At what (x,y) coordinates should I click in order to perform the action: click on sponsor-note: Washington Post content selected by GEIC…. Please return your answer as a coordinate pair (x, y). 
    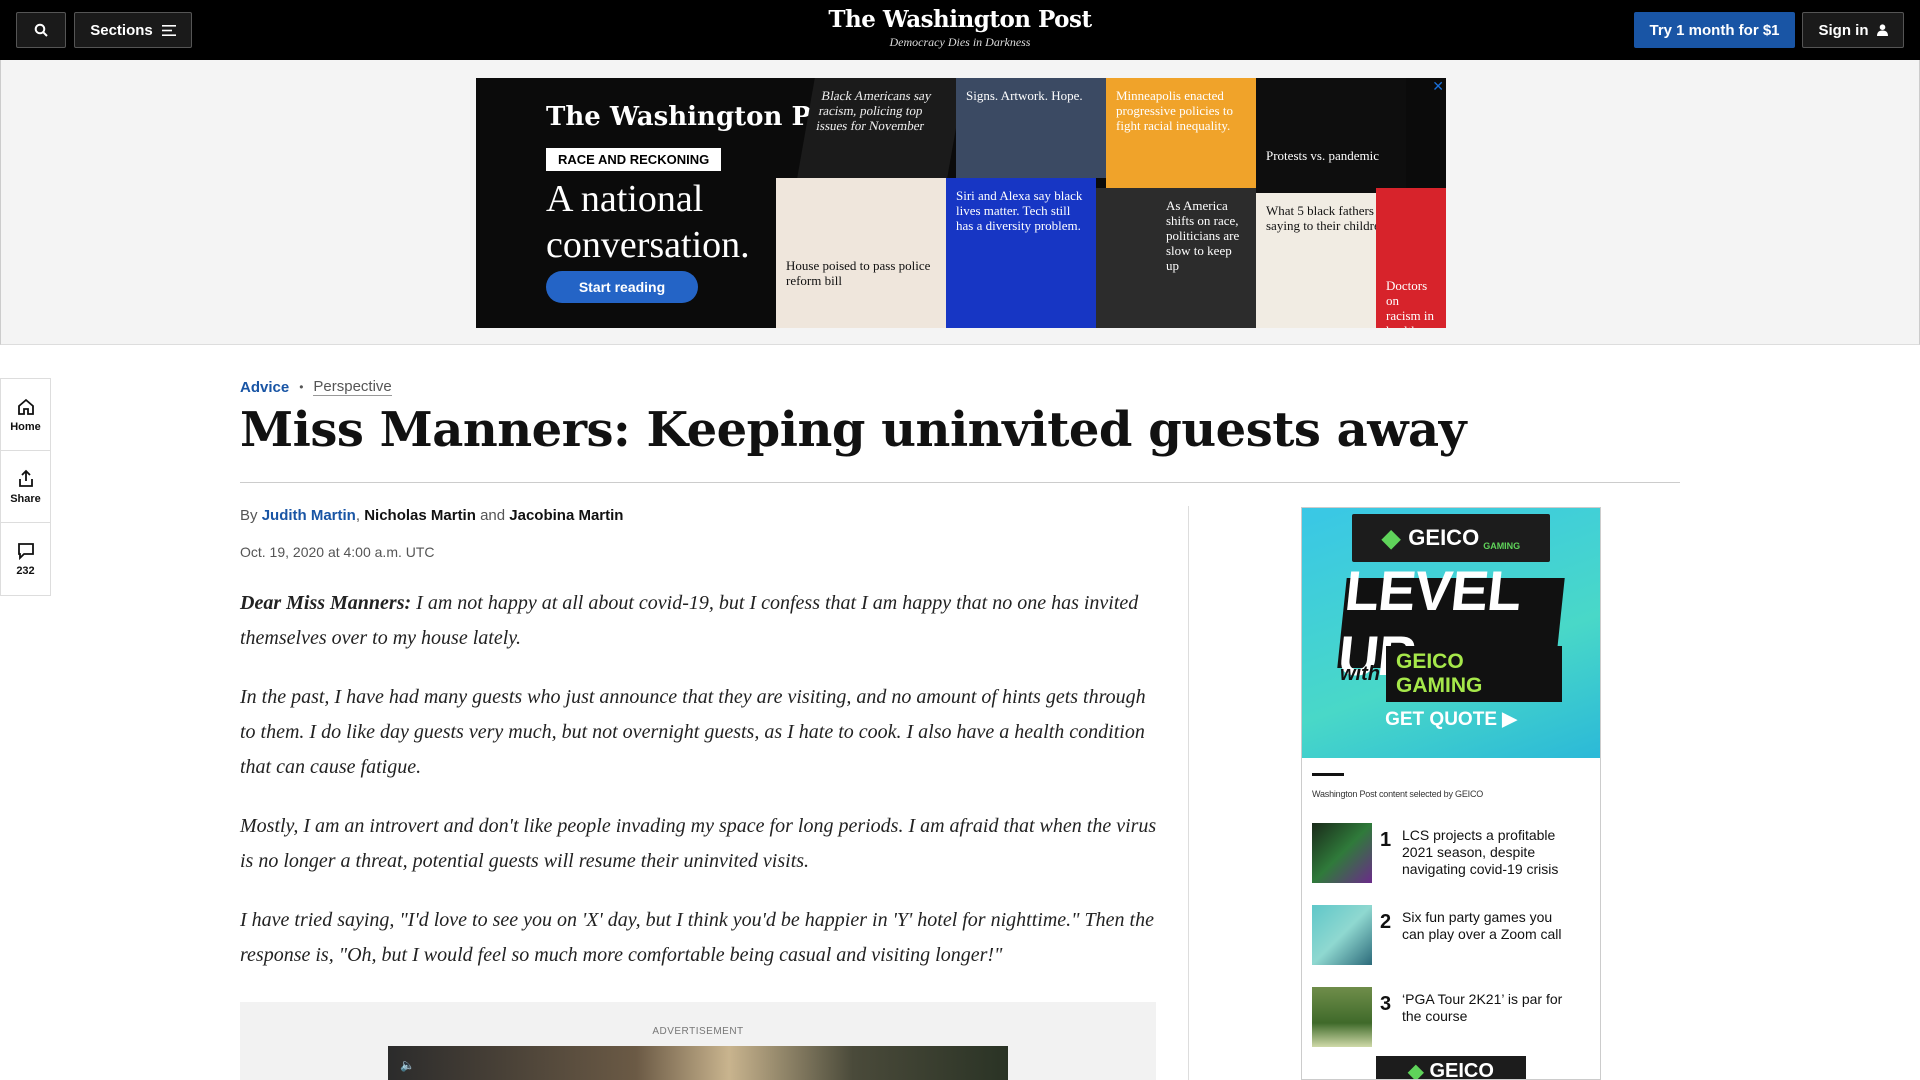
    Looking at the image, I should click on (1398, 794).